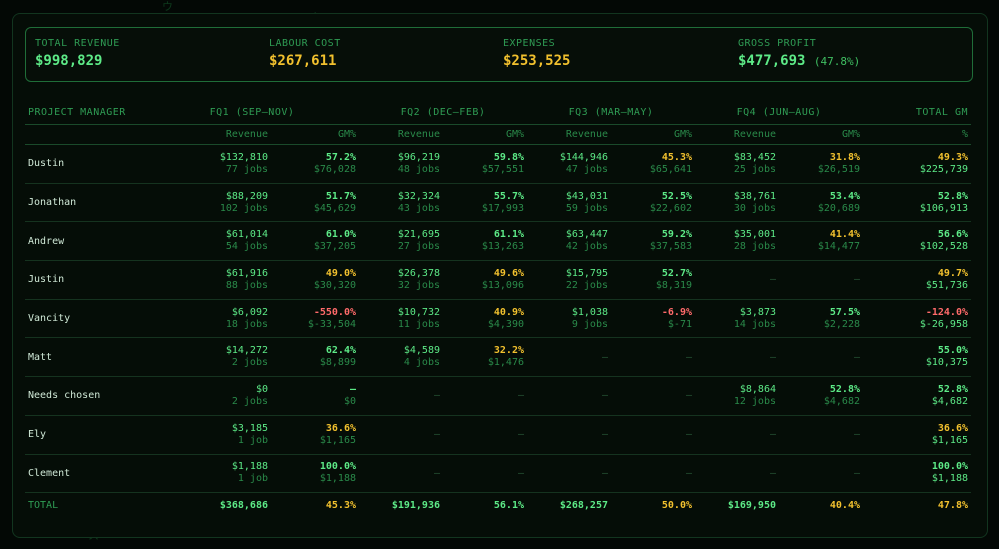 The width and height of the screenshot is (999, 549). What do you see at coordinates (754, 235) in the screenshot?
I see `revenue-value: $35,001` at bounding box center [754, 235].